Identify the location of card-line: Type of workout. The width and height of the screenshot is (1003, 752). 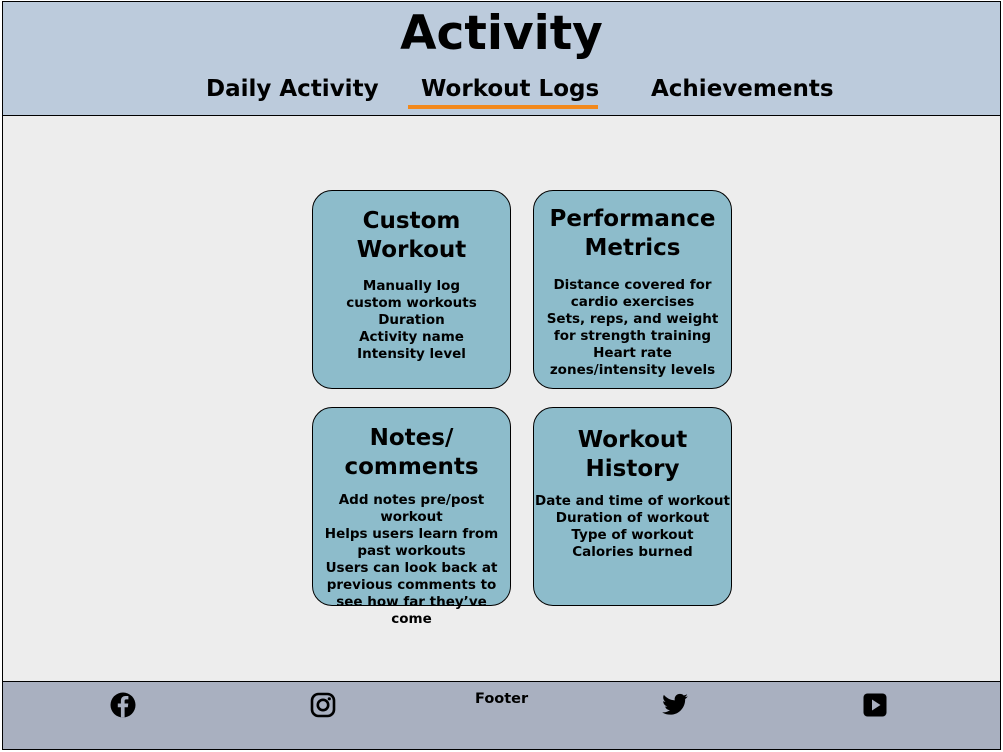
(632, 535).